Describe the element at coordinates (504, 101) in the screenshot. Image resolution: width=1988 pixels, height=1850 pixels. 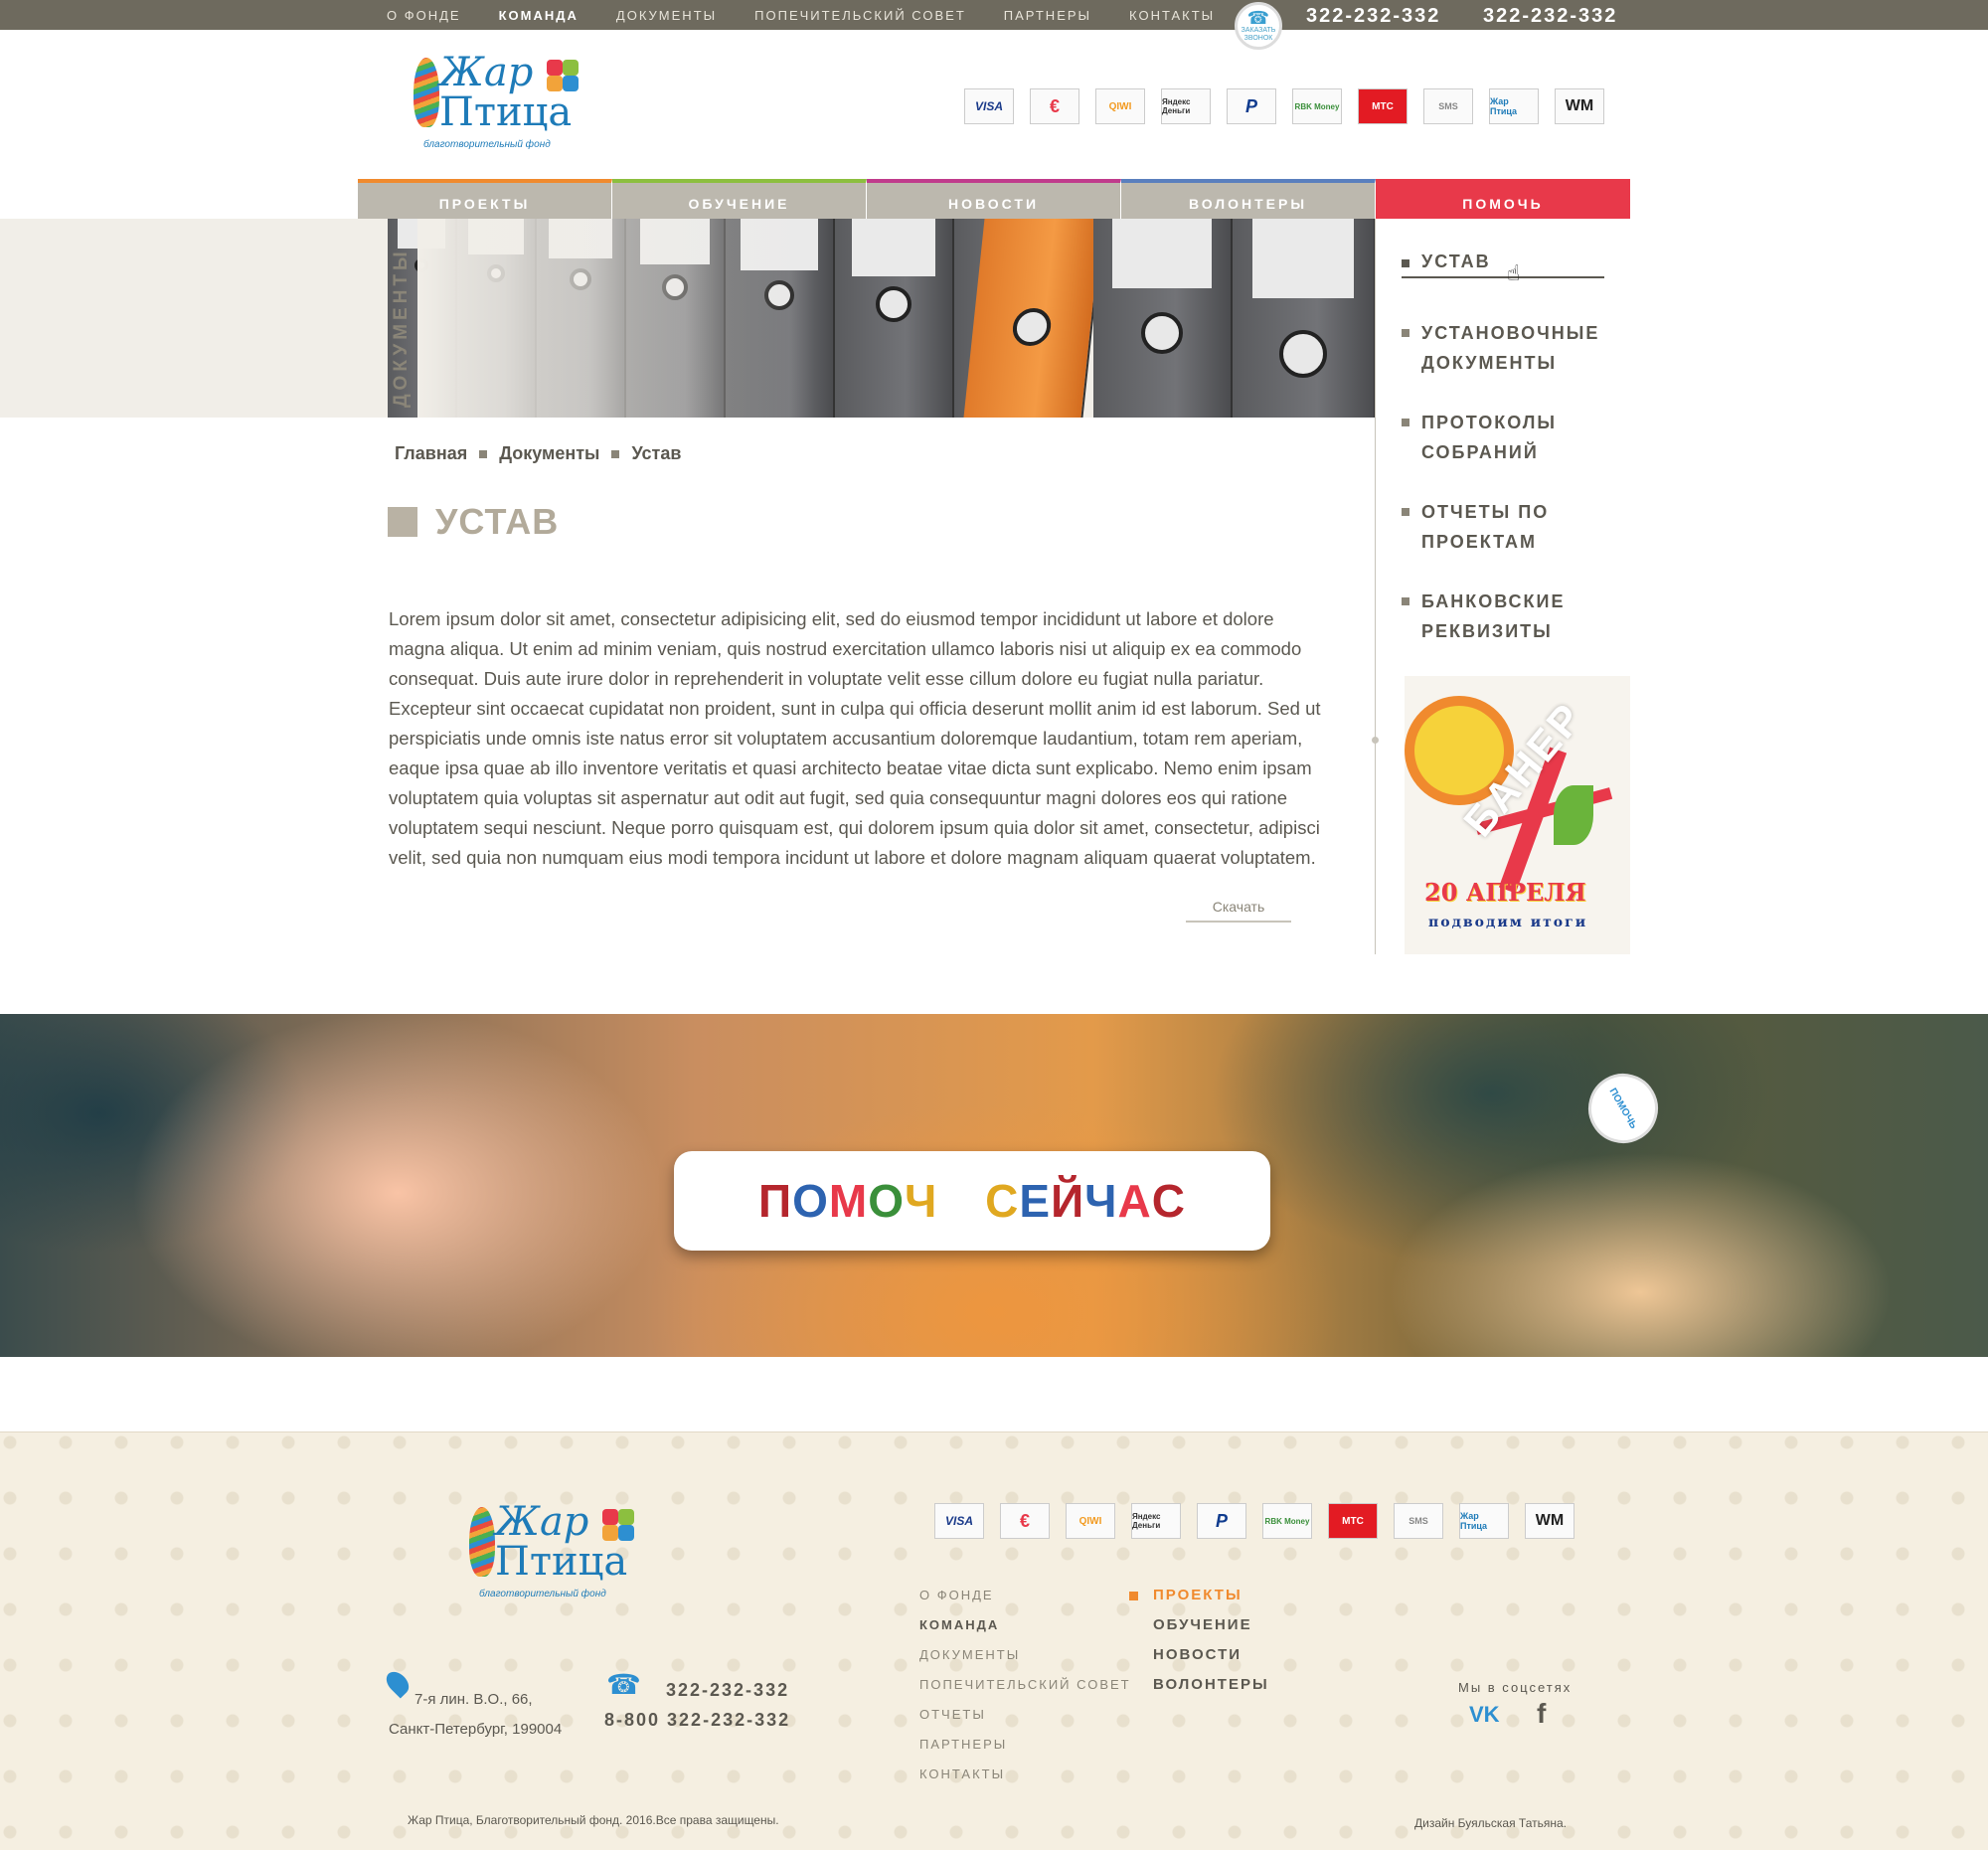
I see `logo: Жар Птица благотворительный фонд` at that location.